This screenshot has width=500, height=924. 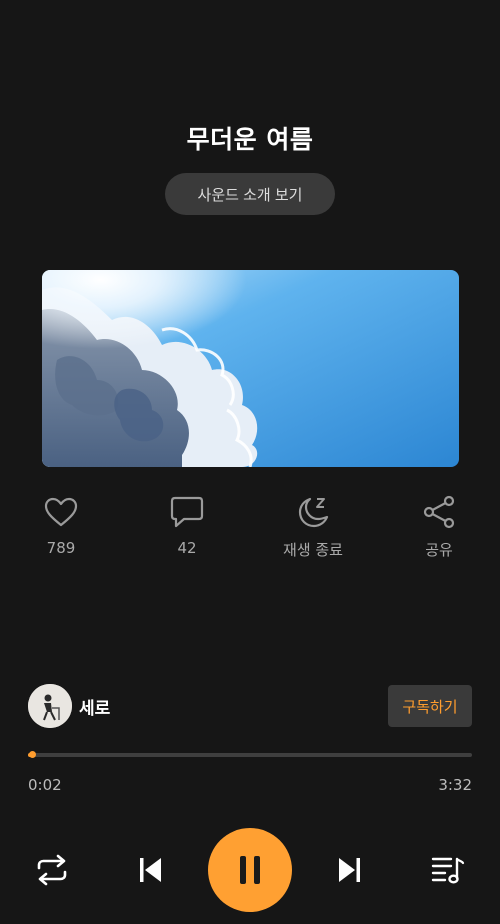 What do you see at coordinates (455, 785) in the screenshot?
I see `total-time: 3:32` at bounding box center [455, 785].